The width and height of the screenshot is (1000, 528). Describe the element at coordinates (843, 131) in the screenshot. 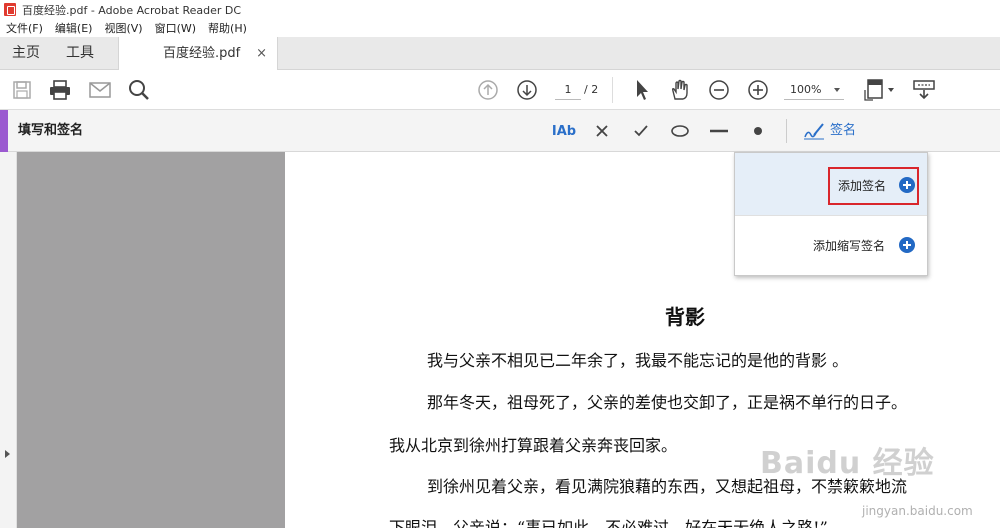

I see `sign-button: 签名` at that location.